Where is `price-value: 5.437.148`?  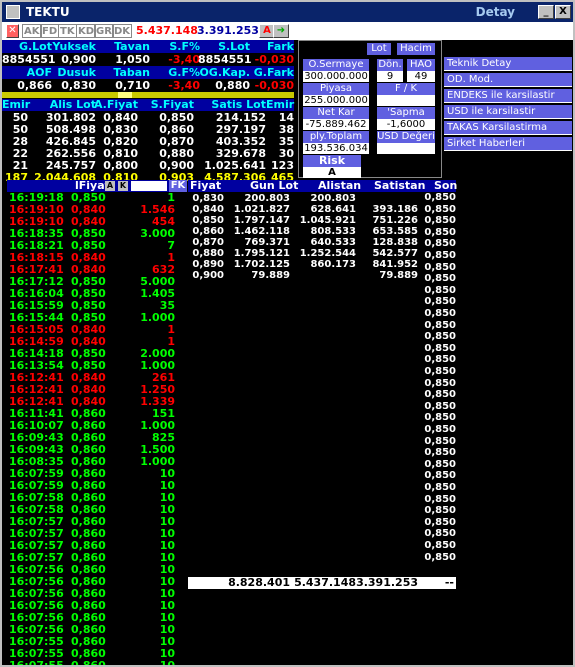
price-value: 5.437.148 is located at coordinates (167, 30).